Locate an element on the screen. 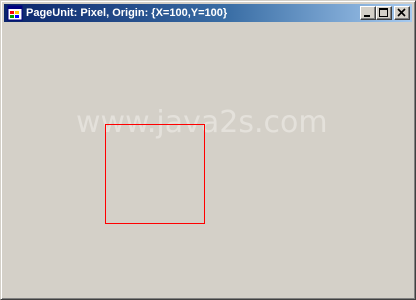  minimize-button is located at coordinates (368, 13).